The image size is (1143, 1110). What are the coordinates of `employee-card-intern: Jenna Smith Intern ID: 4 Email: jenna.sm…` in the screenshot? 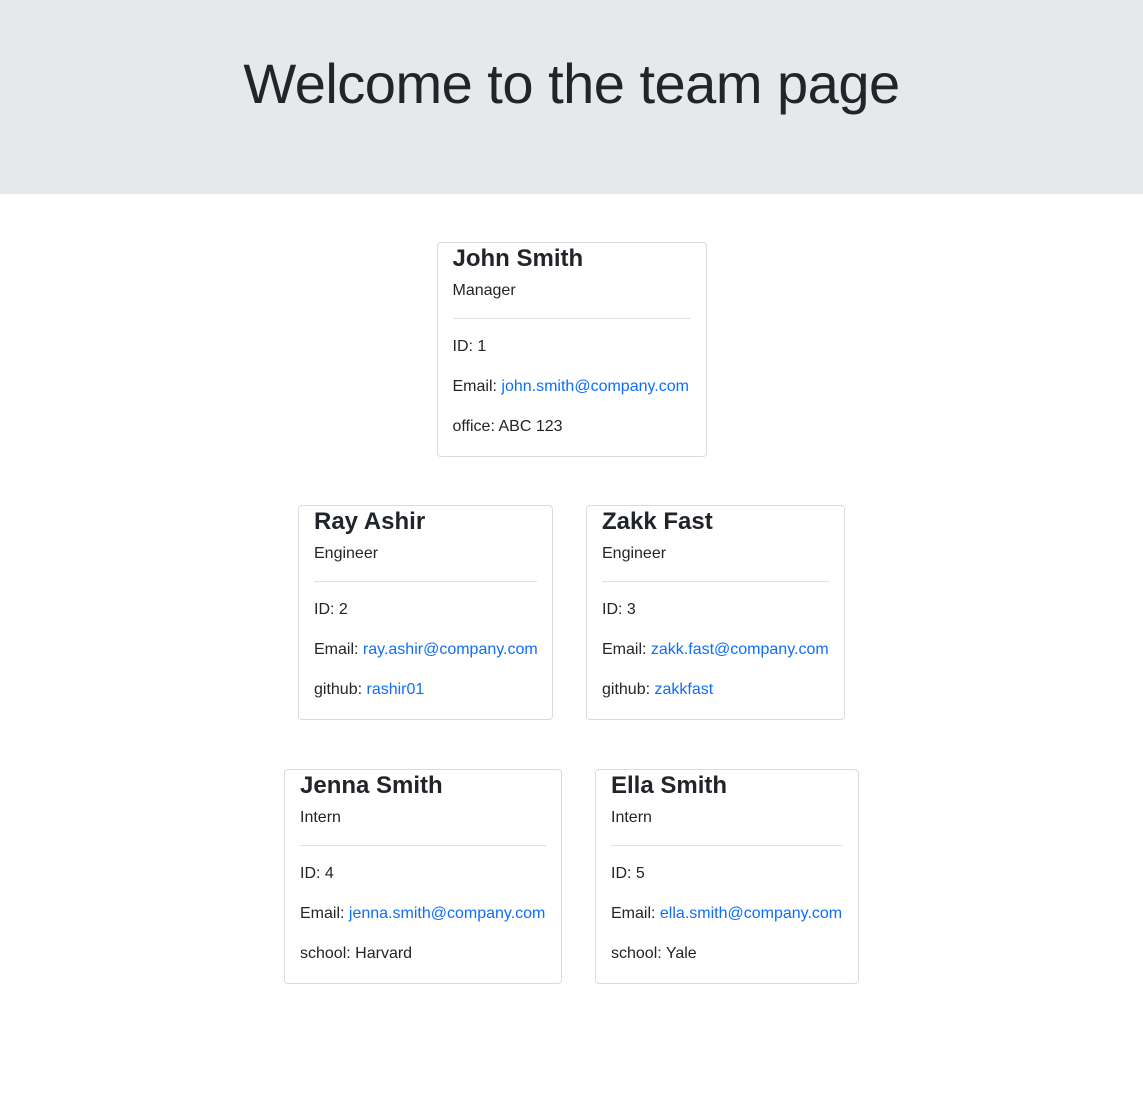 It's located at (423, 876).